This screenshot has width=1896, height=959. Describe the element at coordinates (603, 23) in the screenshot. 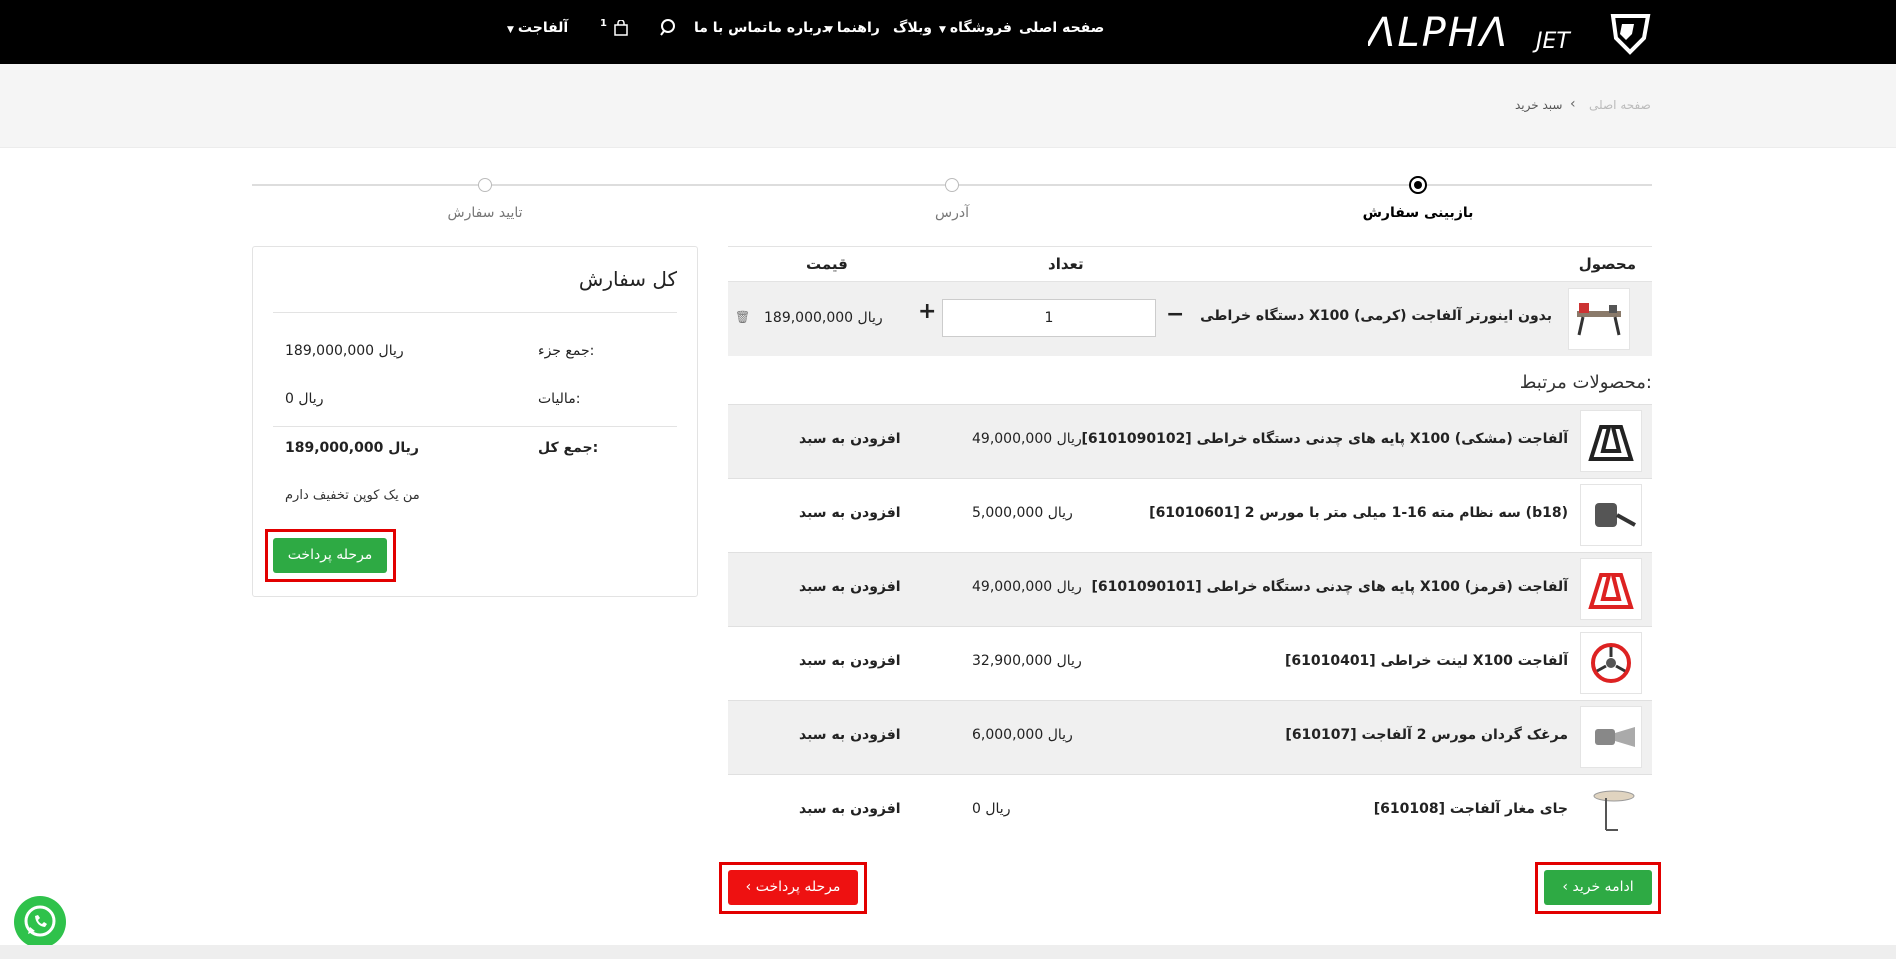

I see `cart-count-badge: 1` at that location.